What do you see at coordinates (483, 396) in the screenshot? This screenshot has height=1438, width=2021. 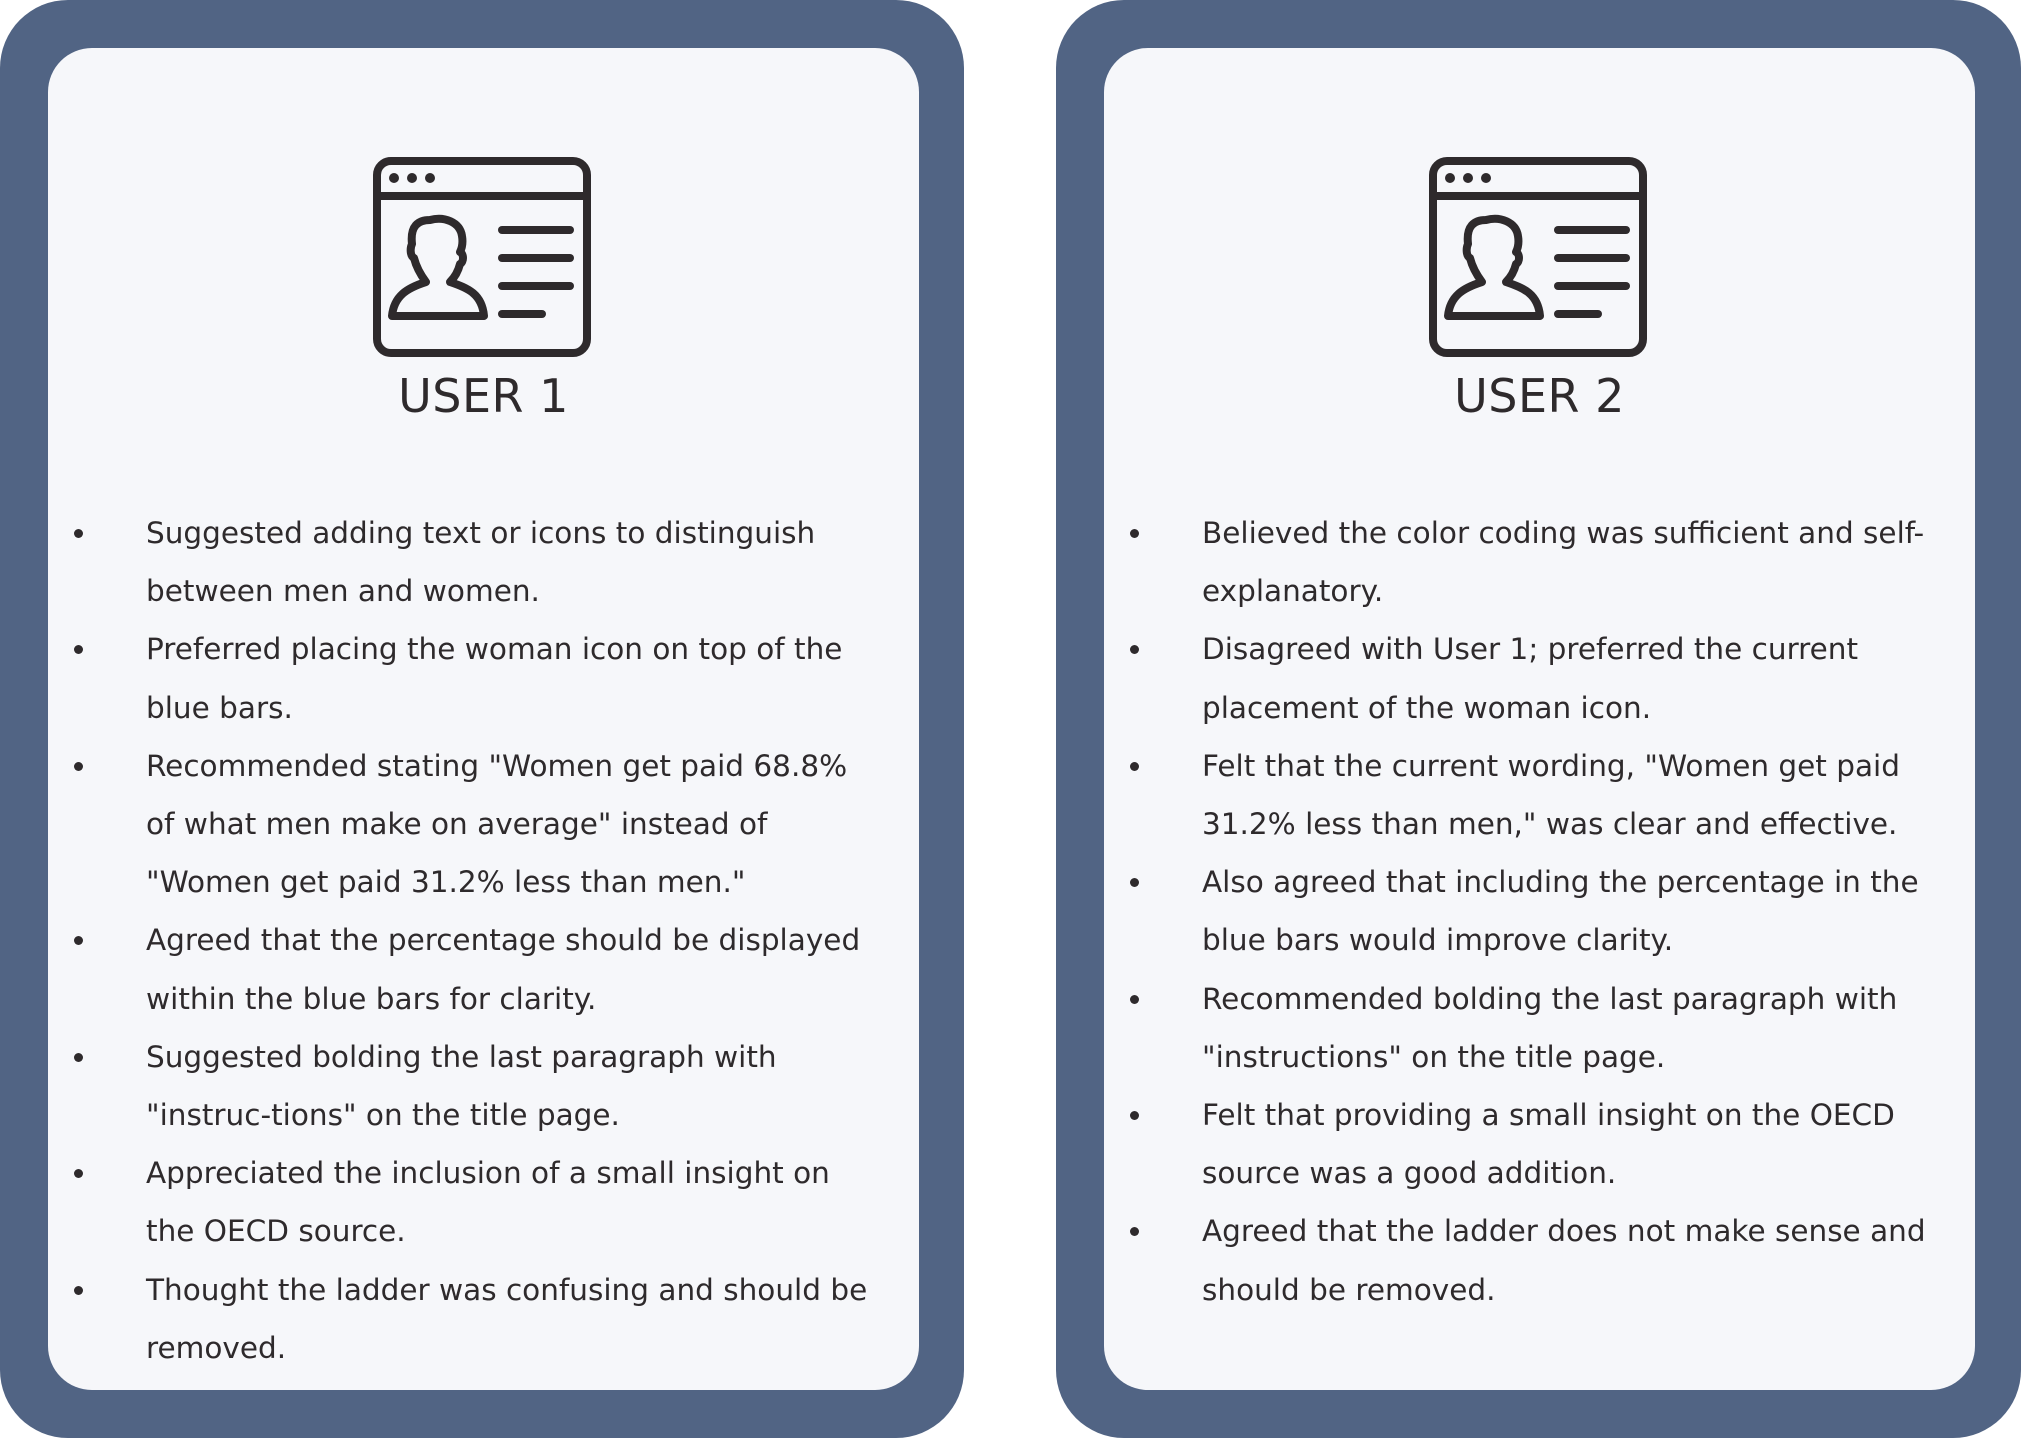 I see `user-1-title: USER 1` at bounding box center [483, 396].